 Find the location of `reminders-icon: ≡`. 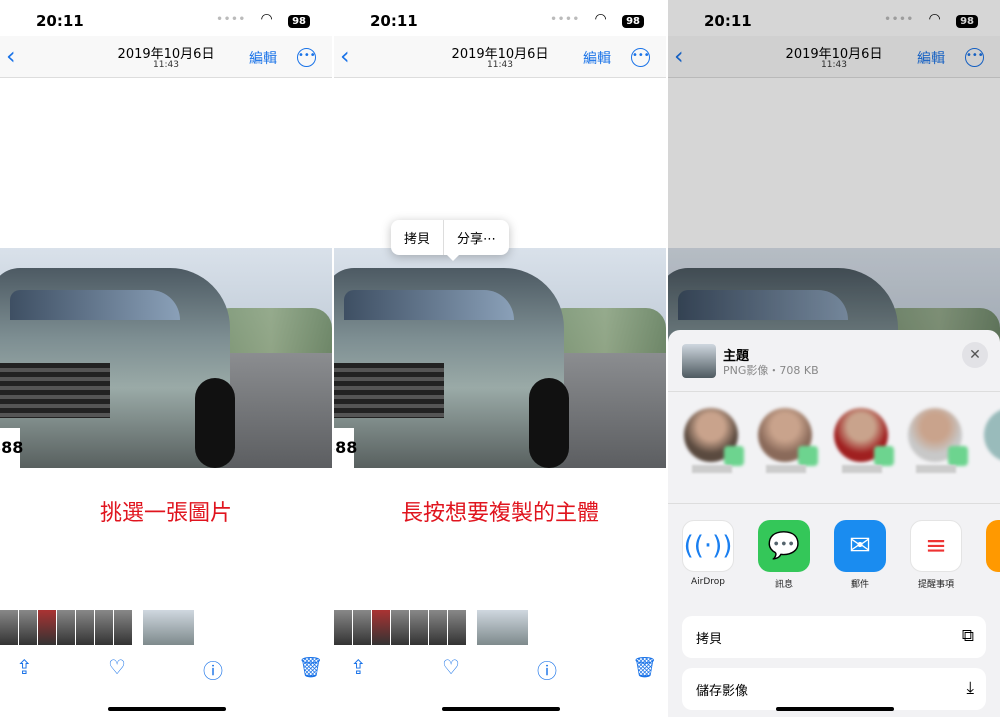

reminders-icon: ≡ is located at coordinates (936, 546).